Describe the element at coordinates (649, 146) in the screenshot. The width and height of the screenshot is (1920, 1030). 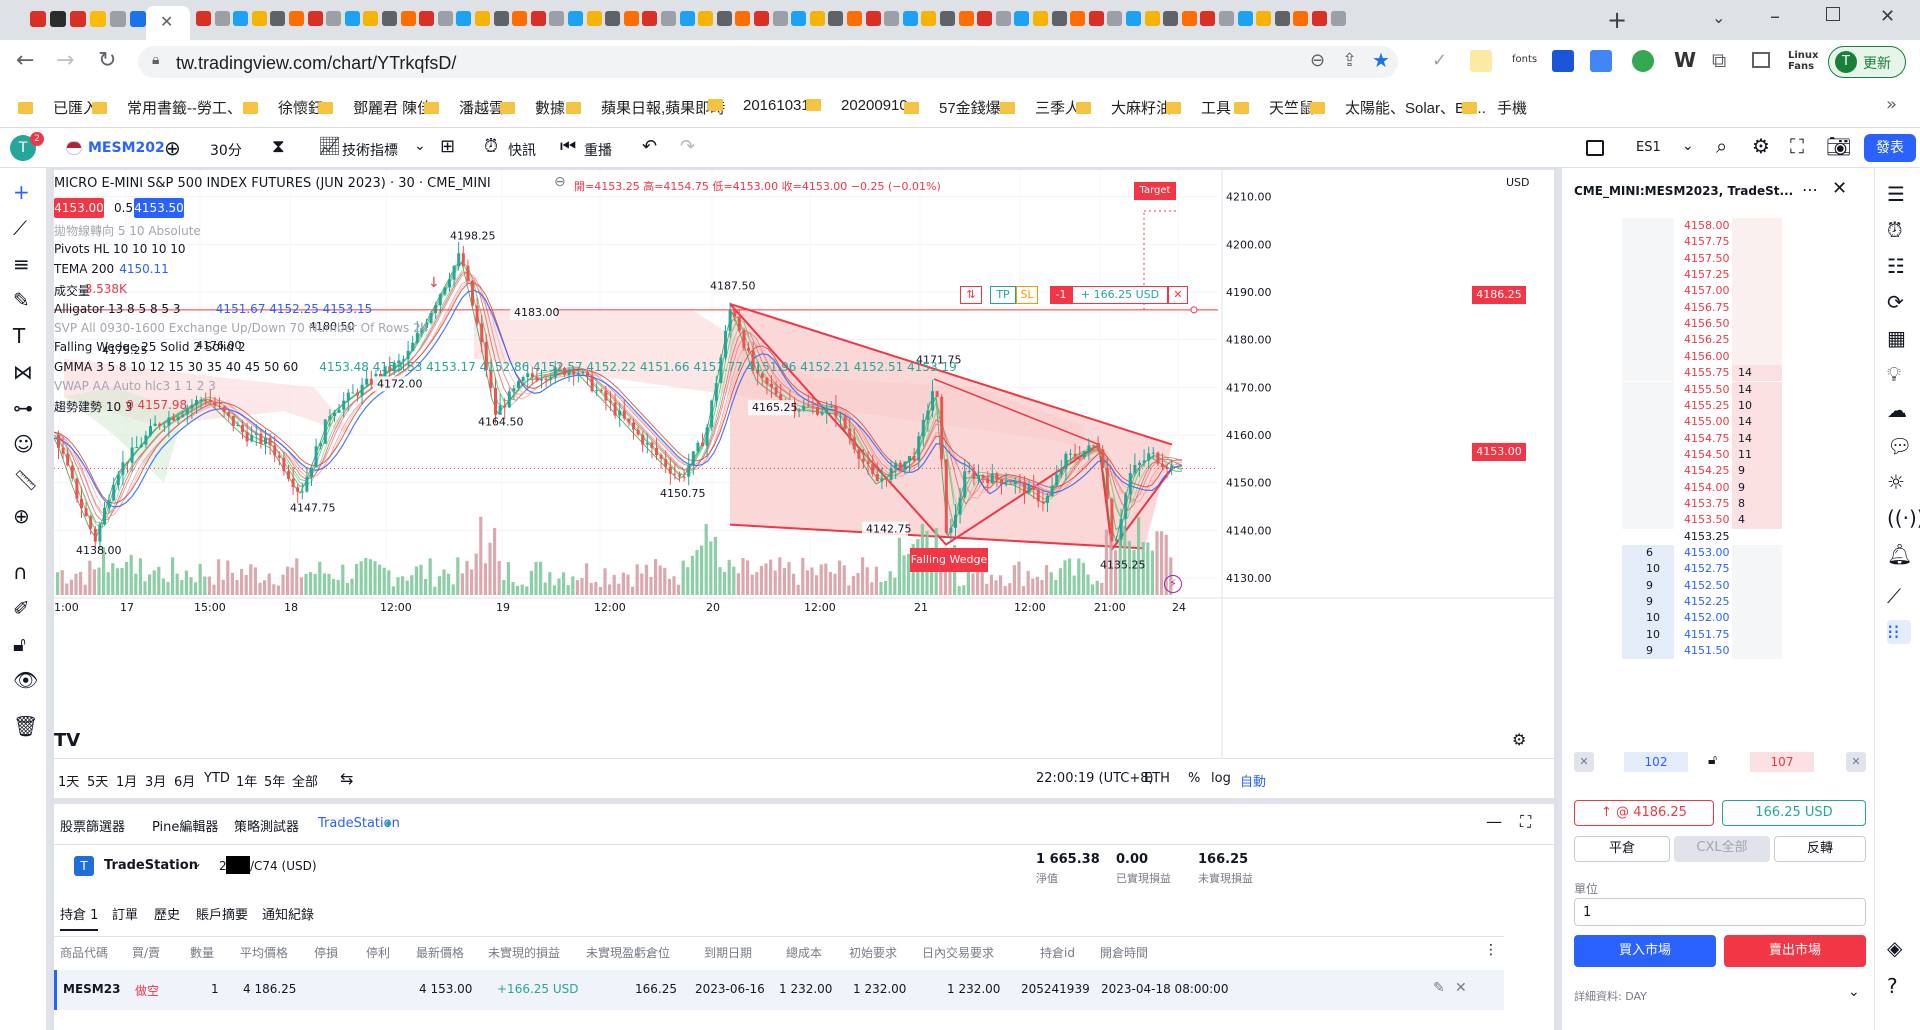
I see `undo-icon: ↶` at that location.